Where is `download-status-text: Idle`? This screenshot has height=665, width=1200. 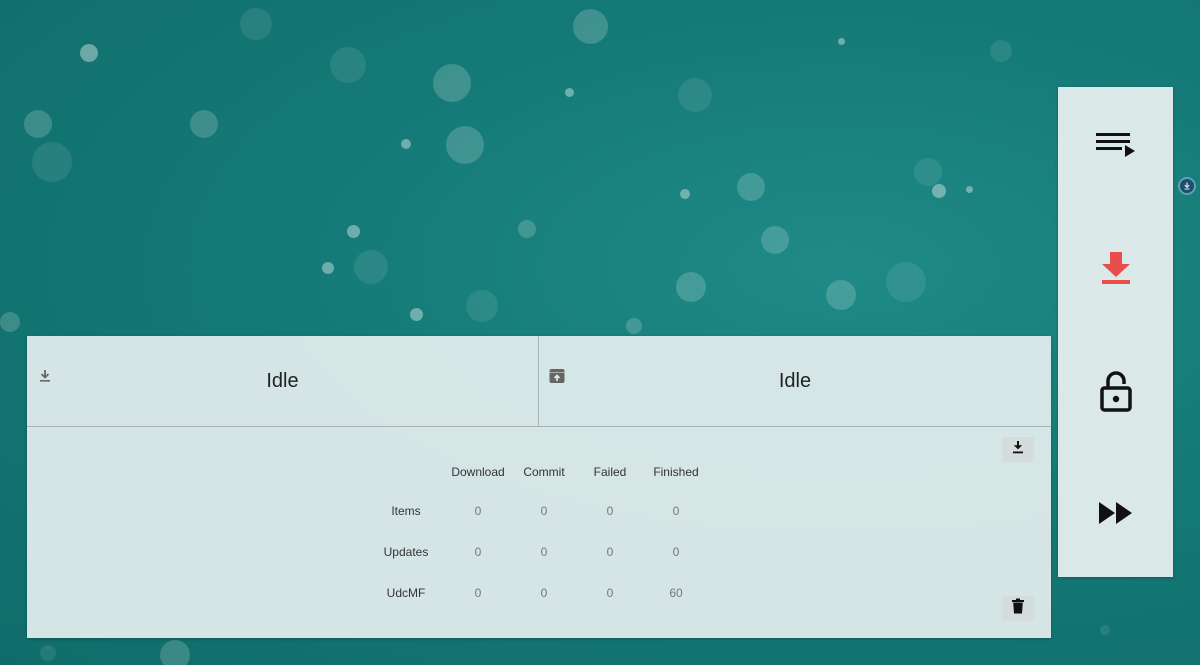
download-status-text: Idle is located at coordinates (282, 381).